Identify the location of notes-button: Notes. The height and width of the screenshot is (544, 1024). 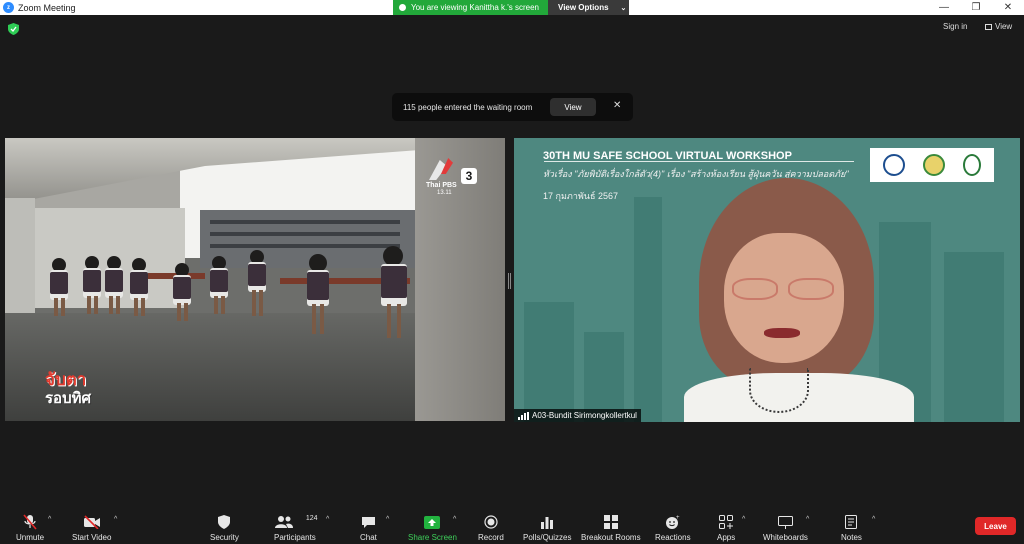
(851, 528).